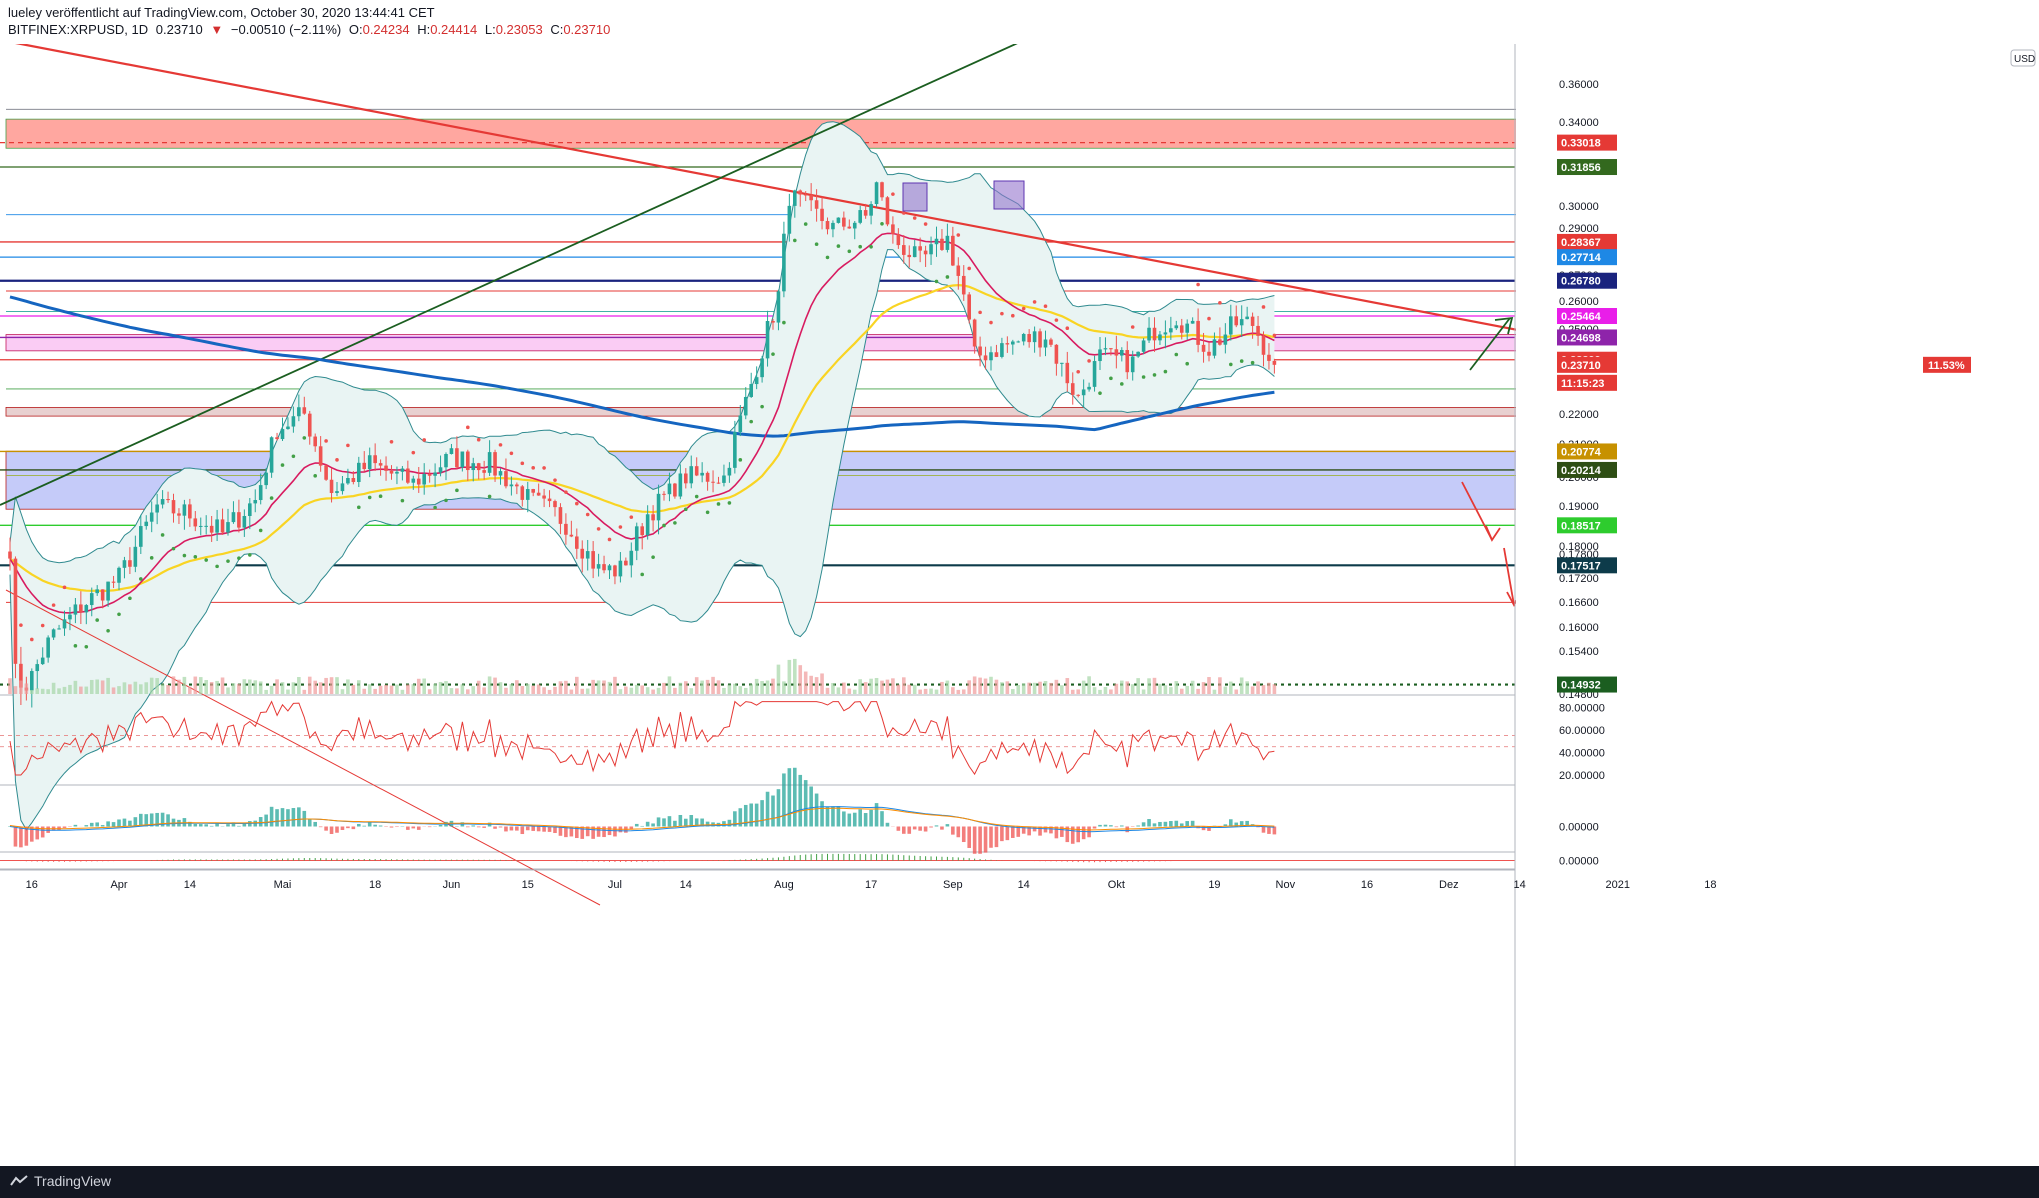  Describe the element at coordinates (454, 29) in the screenshot. I see `high-value: 0.24414` at that location.